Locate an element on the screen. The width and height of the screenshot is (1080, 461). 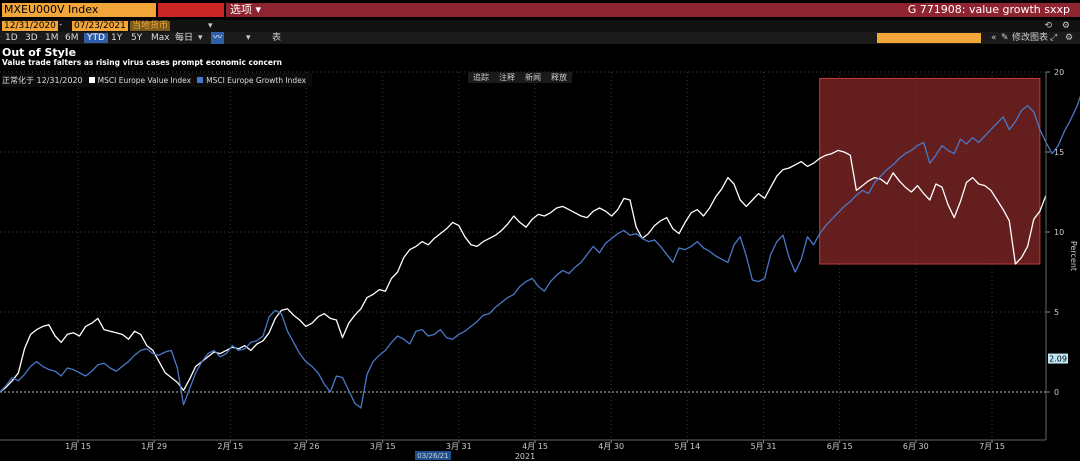
tool-annotate: 注释 is located at coordinates (507, 77).